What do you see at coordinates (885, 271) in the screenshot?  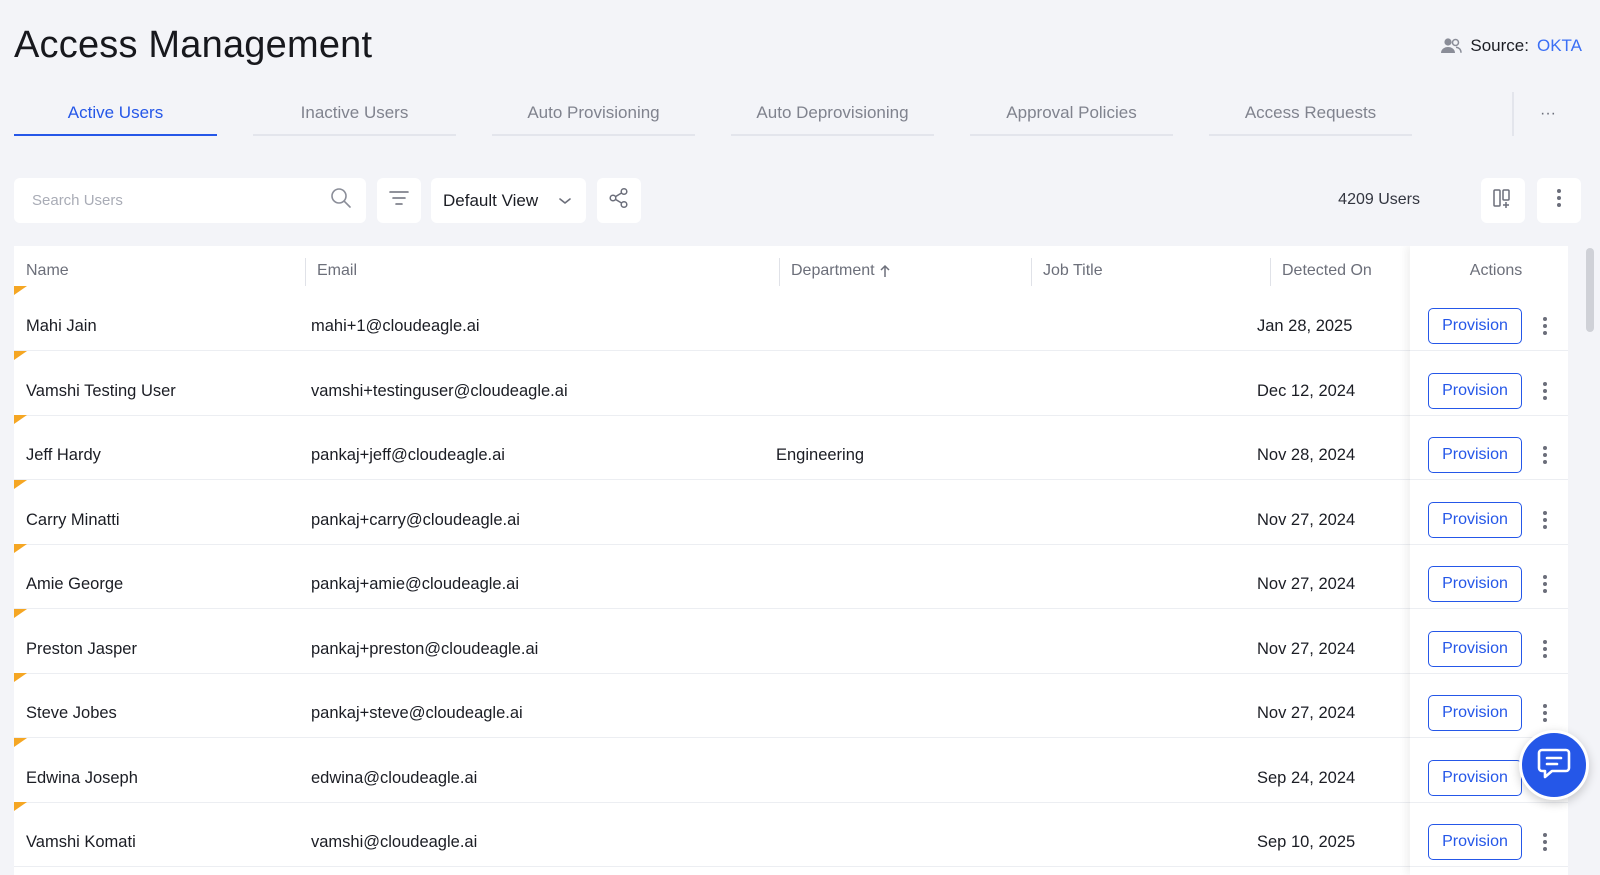 I see `sort-ascending-icon` at bounding box center [885, 271].